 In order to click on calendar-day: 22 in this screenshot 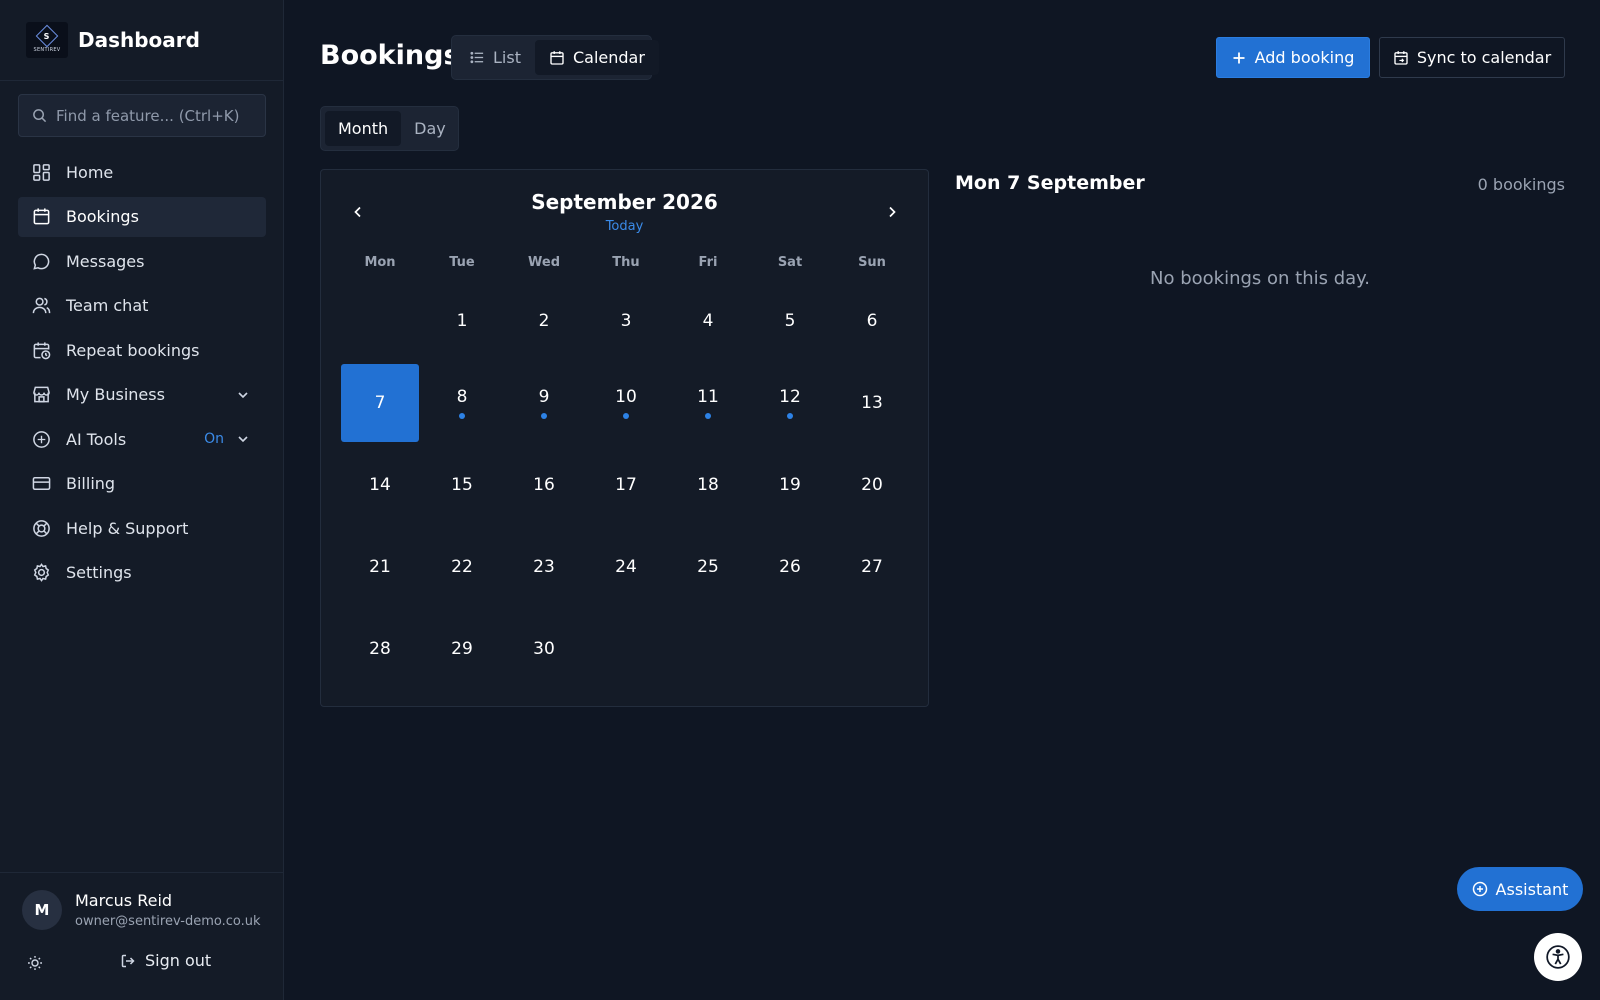, I will do `click(462, 567)`.